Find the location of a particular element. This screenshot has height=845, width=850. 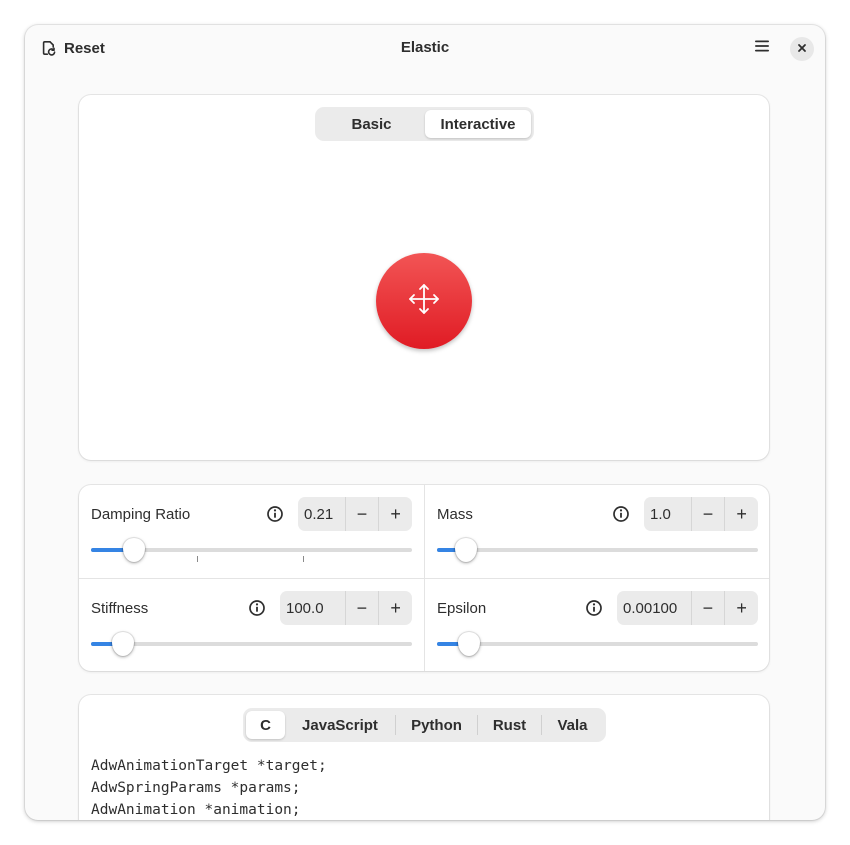

tab-interactive: Interactive is located at coordinates (478, 124).